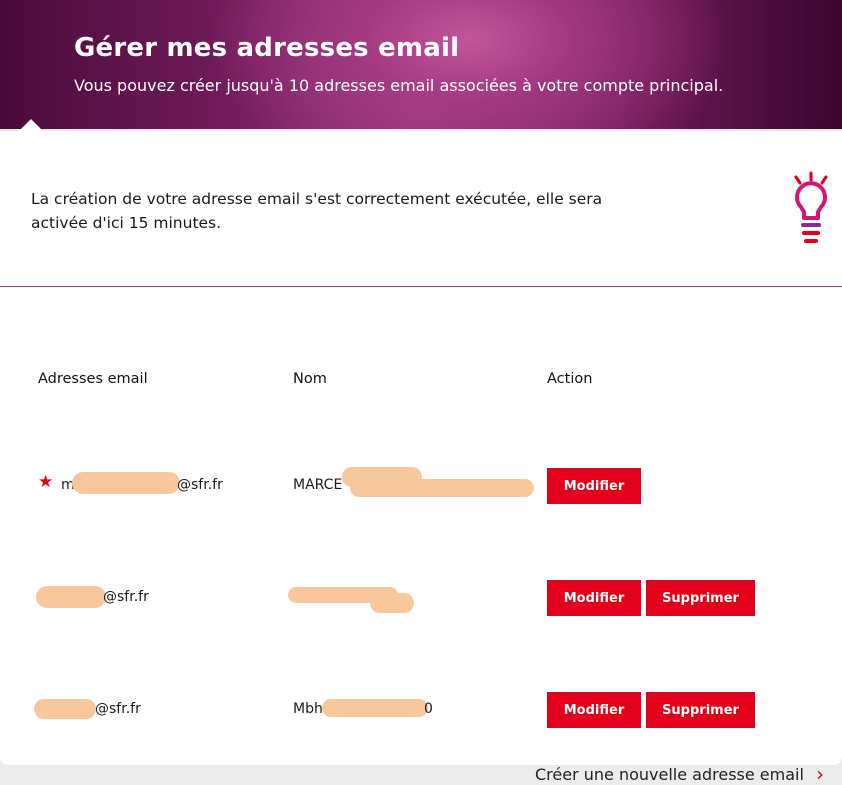  What do you see at coordinates (318, 485) in the screenshot?
I see `account-name: MARCE` at bounding box center [318, 485].